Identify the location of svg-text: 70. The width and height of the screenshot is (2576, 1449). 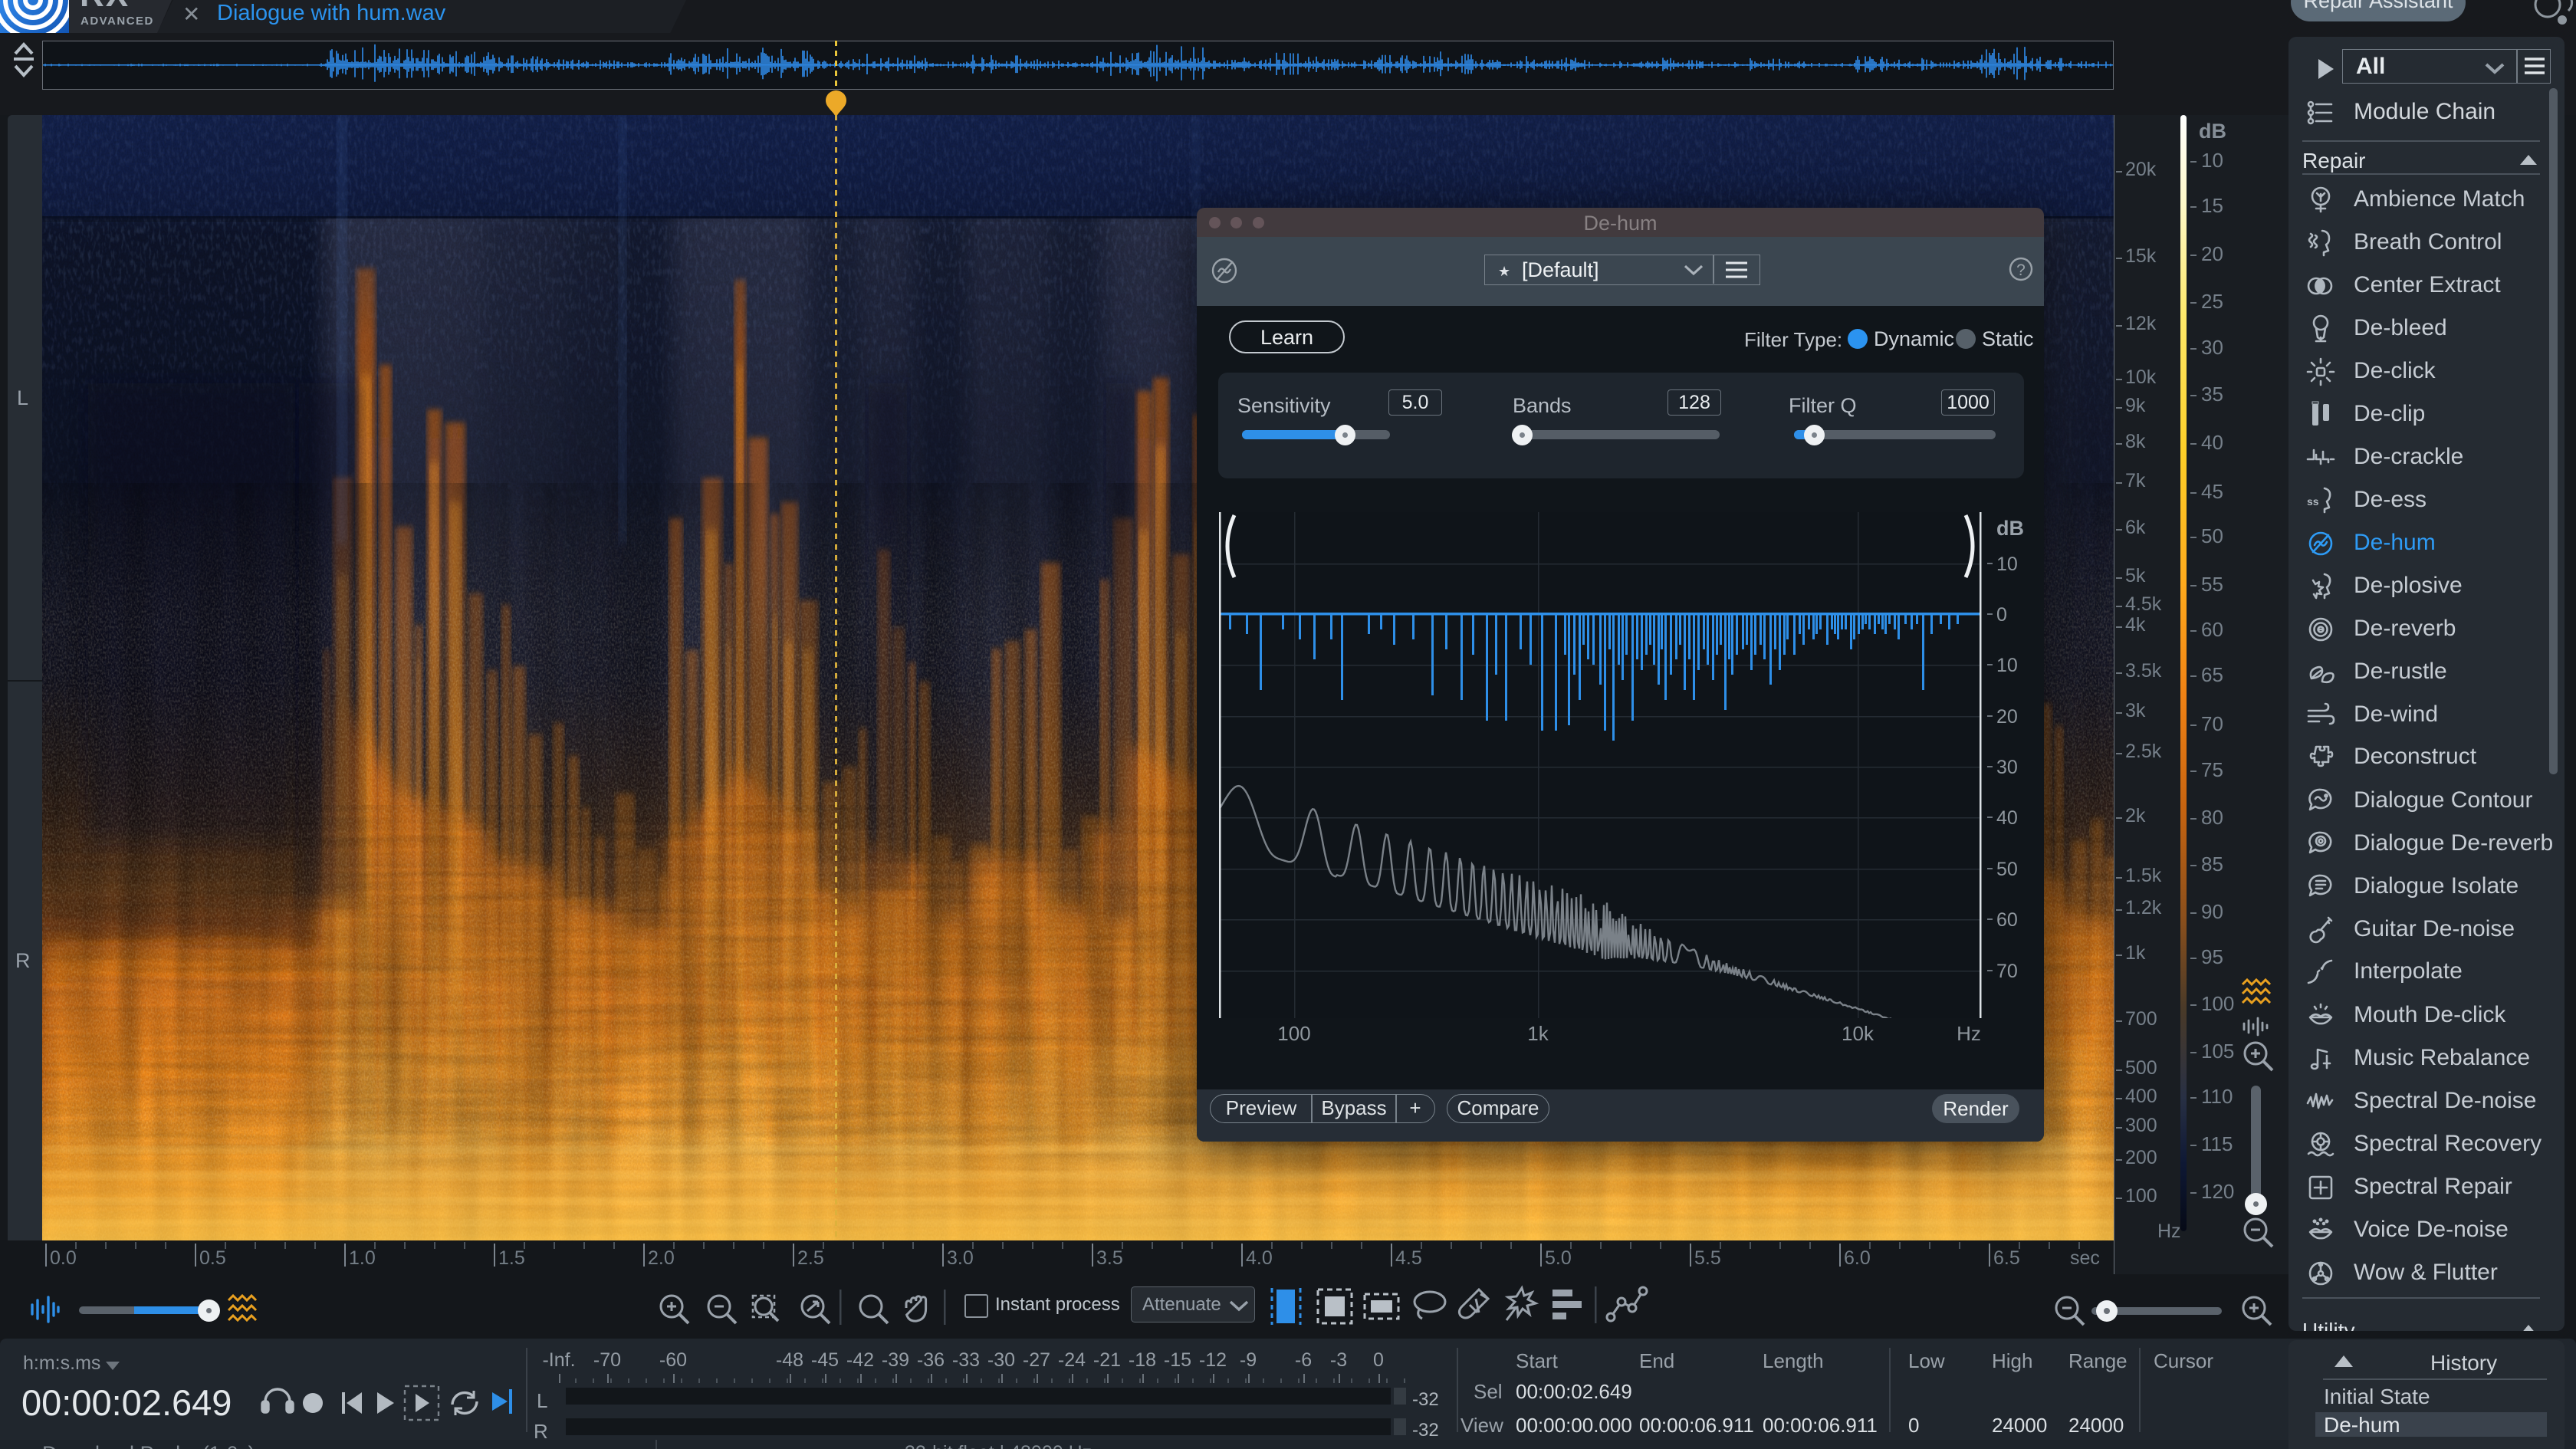
(2007, 972).